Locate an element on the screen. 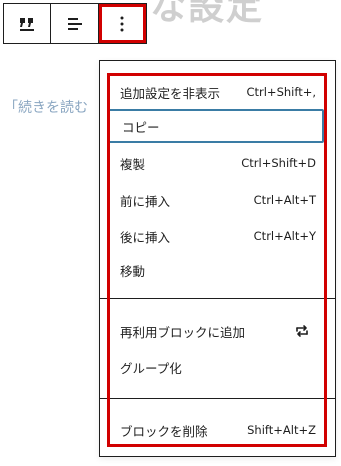 Image resolution: width=341 pixels, height=466 pixels. menu-item-group: グループ化 is located at coordinates (216, 367).